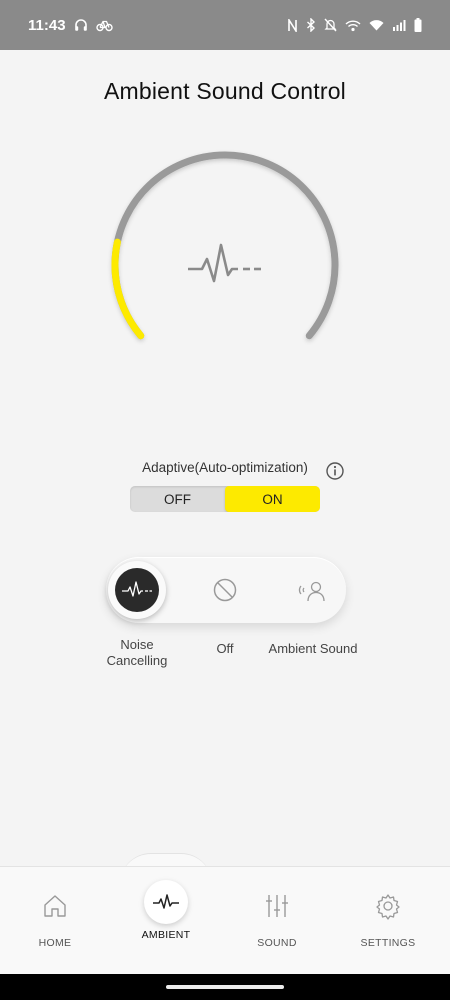 Image resolution: width=450 pixels, height=1000 pixels. I want to click on wifi-call-icon, so click(353, 25).